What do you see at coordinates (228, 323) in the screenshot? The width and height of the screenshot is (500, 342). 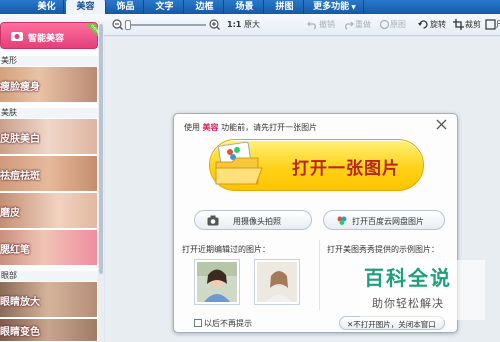 I see `dont-show-again-label: 以后不再提示` at bounding box center [228, 323].